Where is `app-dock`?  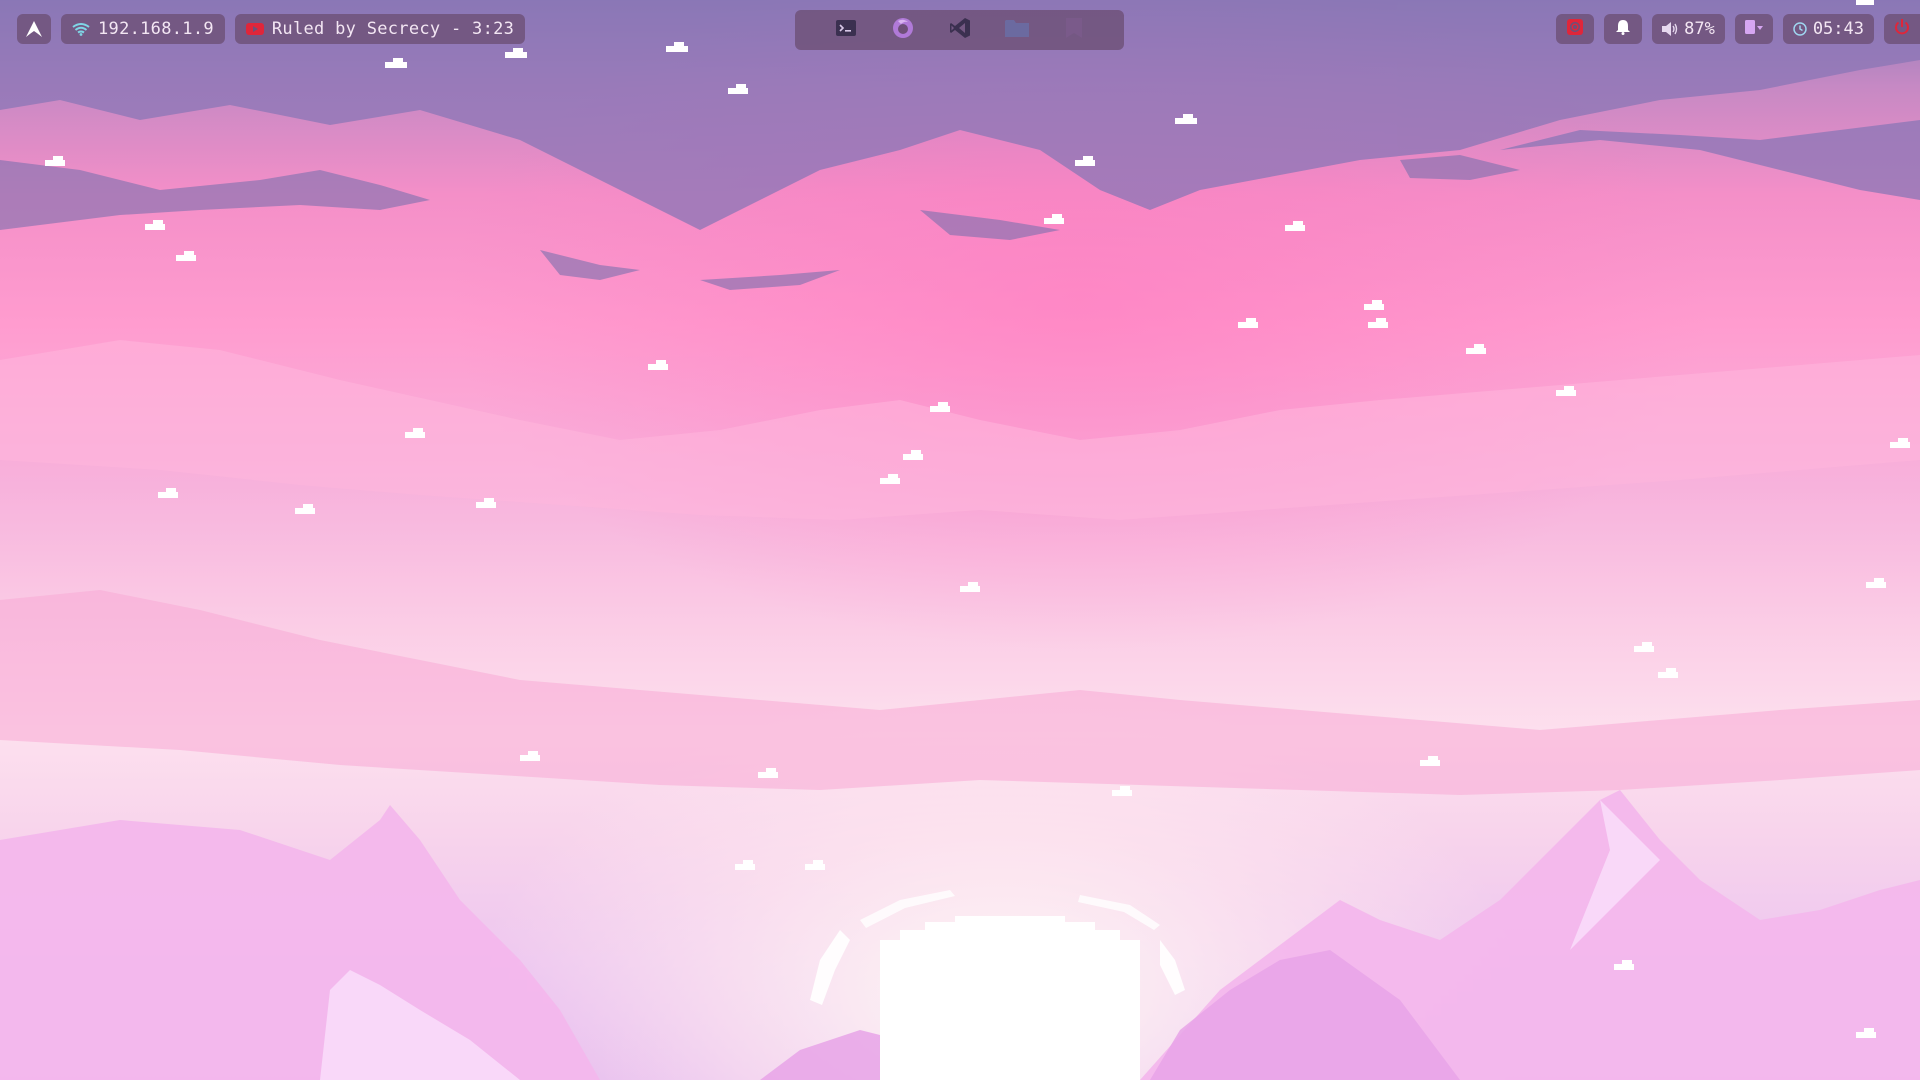
app-dock is located at coordinates (959, 30).